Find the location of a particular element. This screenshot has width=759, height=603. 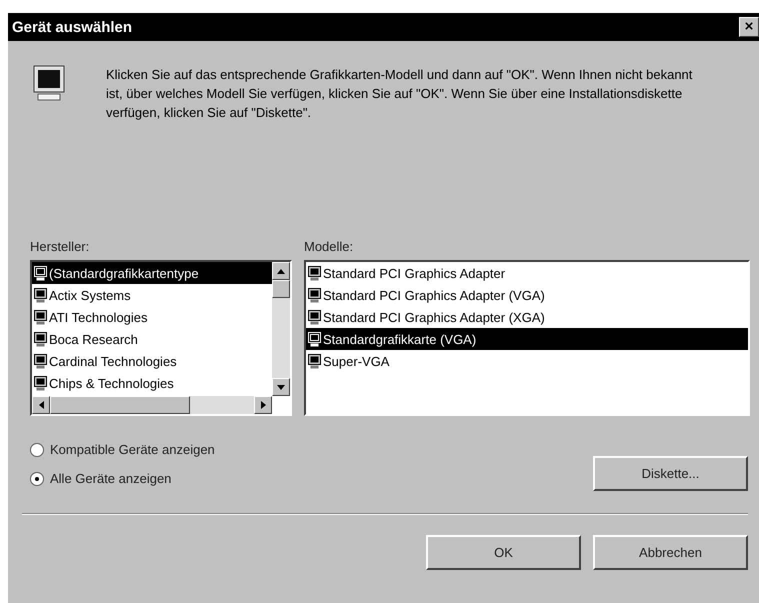

list-item: Standard PCI Graphics Adapter (XGA) is located at coordinates (527, 317).